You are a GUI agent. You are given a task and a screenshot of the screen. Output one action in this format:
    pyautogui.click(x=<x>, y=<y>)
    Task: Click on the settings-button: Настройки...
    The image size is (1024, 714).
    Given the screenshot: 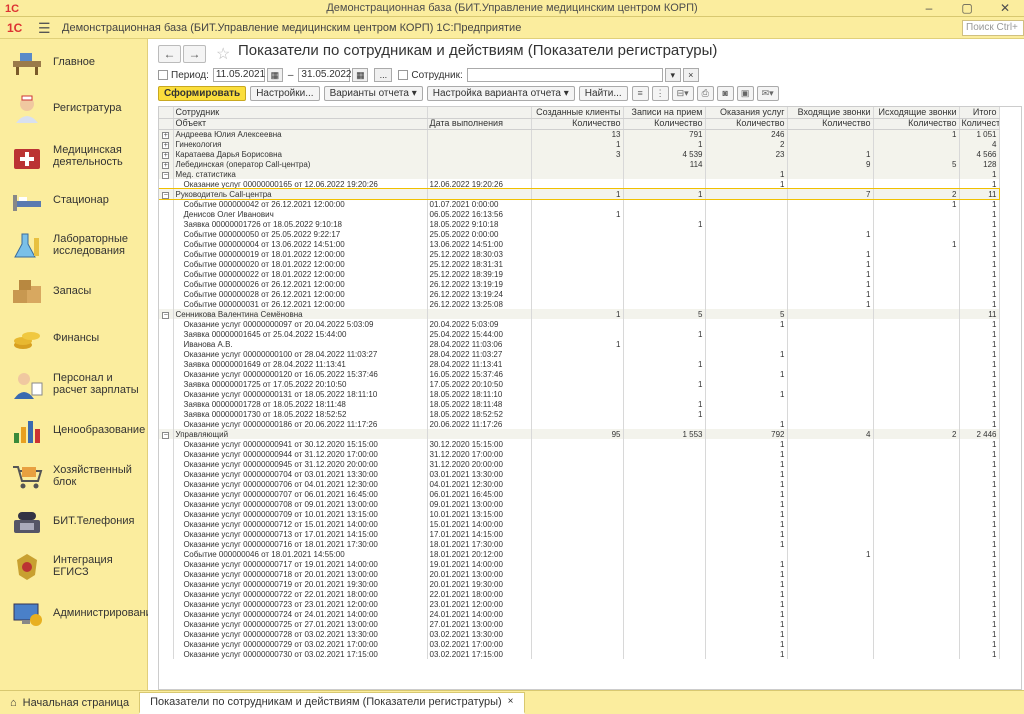 What is the action you would take?
    pyautogui.click(x=285, y=93)
    